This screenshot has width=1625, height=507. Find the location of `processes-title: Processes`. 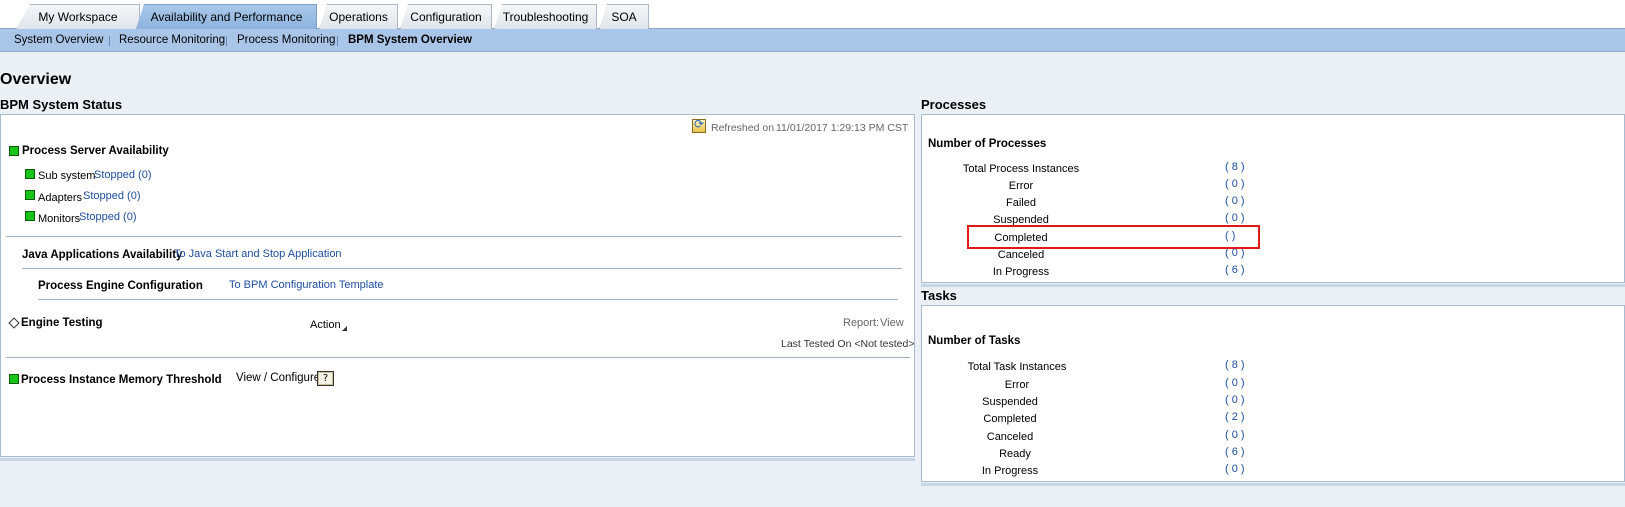

processes-title: Processes is located at coordinates (954, 104).